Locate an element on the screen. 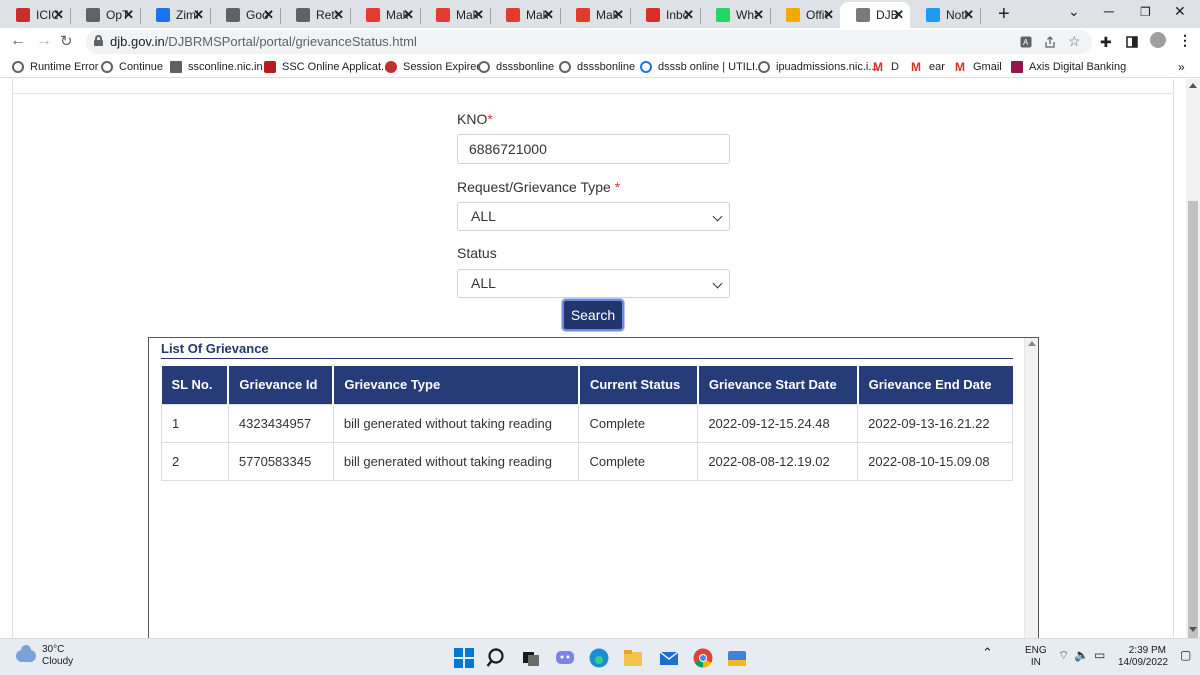  bookmark-item: Axis Digital Banking is located at coordinates (1068, 67).